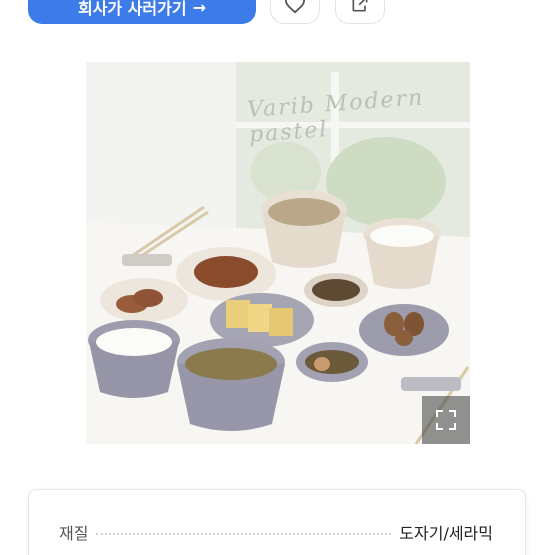  I want to click on expand-icon, so click(446, 420).